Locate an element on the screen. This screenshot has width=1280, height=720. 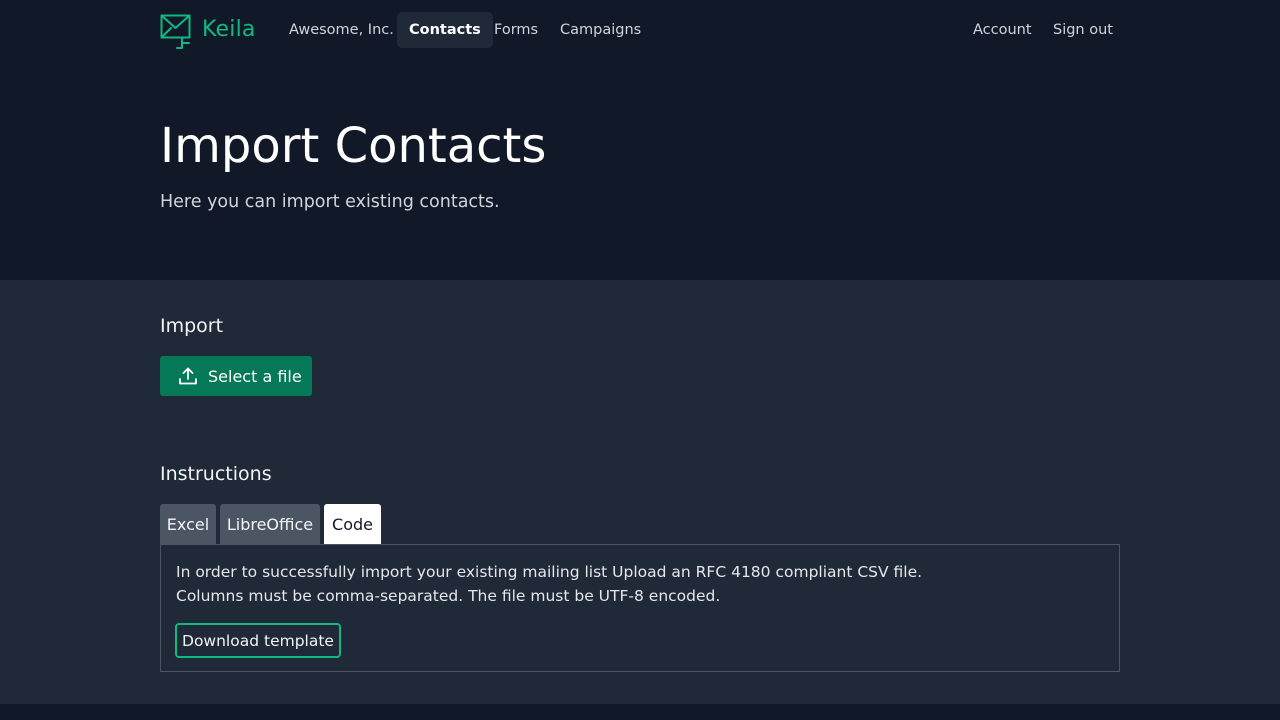
nav-item-sign-out: Sign out is located at coordinates (1083, 30).